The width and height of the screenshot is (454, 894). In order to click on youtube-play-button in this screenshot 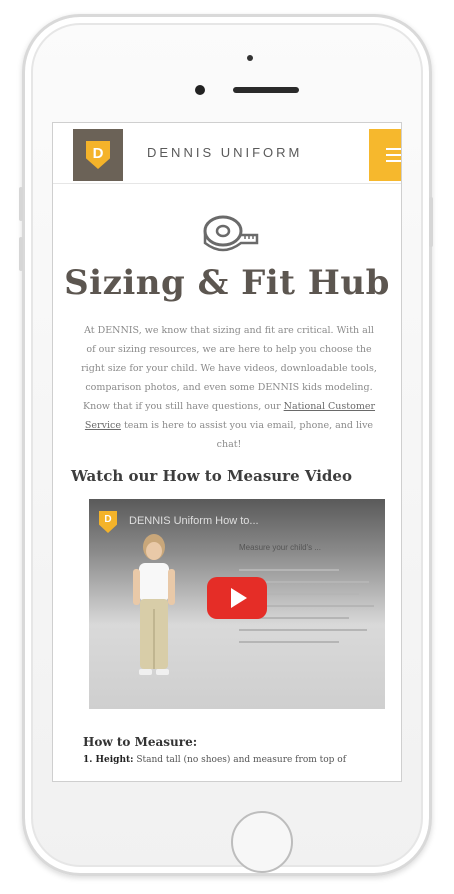, I will do `click(237, 598)`.